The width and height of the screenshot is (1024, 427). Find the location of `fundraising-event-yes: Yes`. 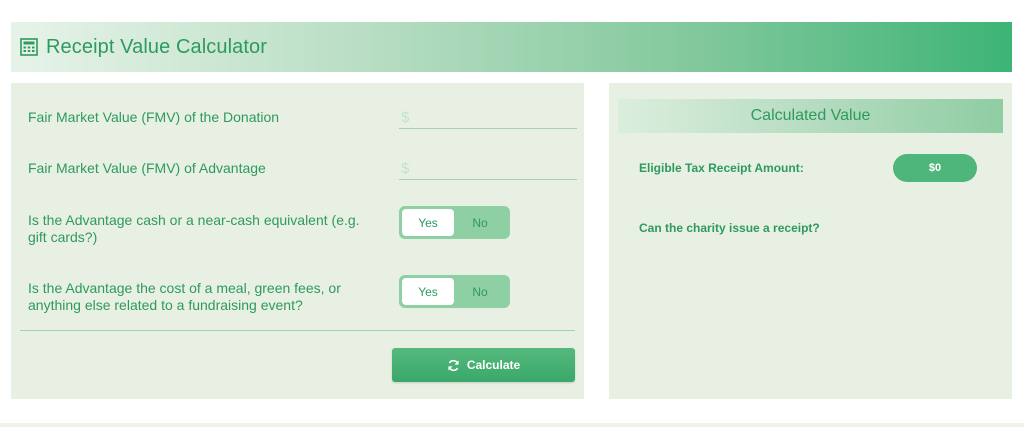

fundraising-event-yes: Yes is located at coordinates (428, 291).